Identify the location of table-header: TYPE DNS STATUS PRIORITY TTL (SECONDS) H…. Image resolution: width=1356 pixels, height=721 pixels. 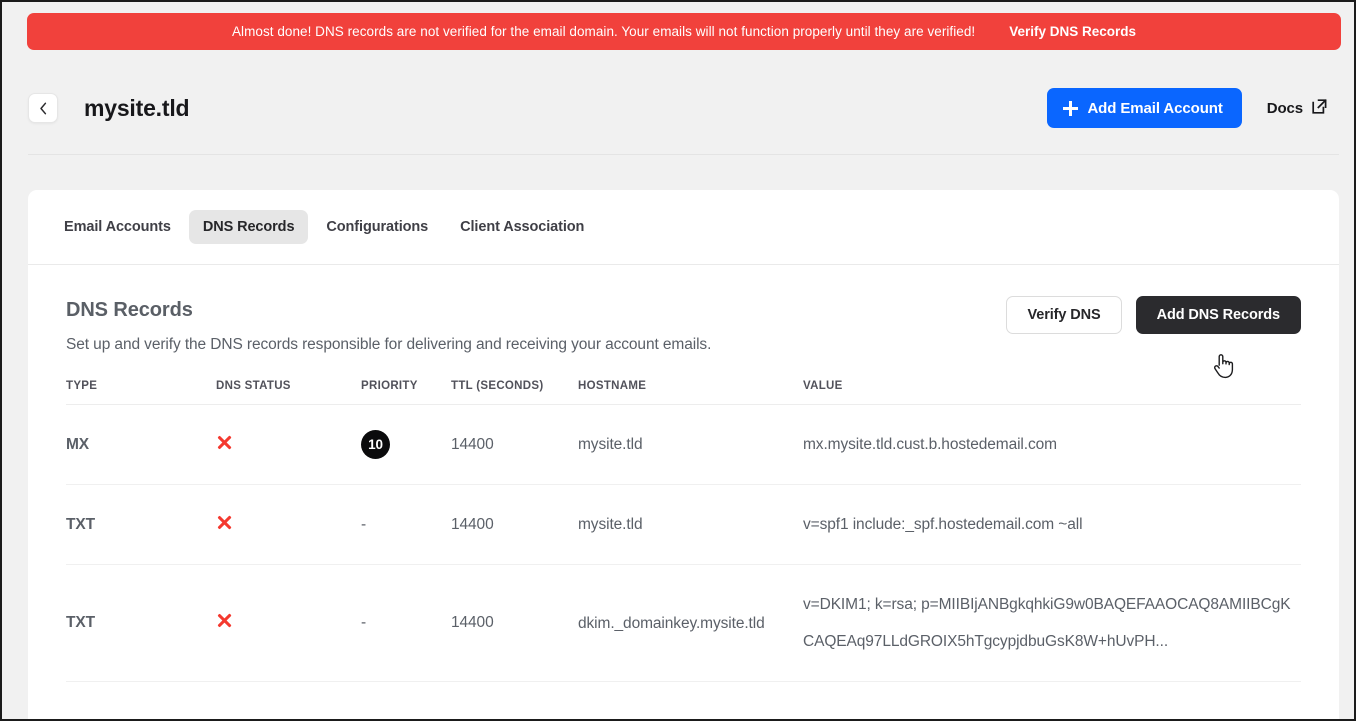
(683, 392).